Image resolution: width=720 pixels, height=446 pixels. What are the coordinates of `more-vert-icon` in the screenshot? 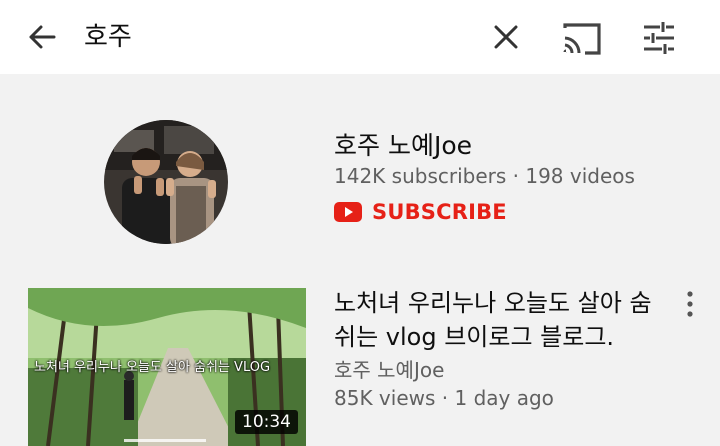 It's located at (690, 304).